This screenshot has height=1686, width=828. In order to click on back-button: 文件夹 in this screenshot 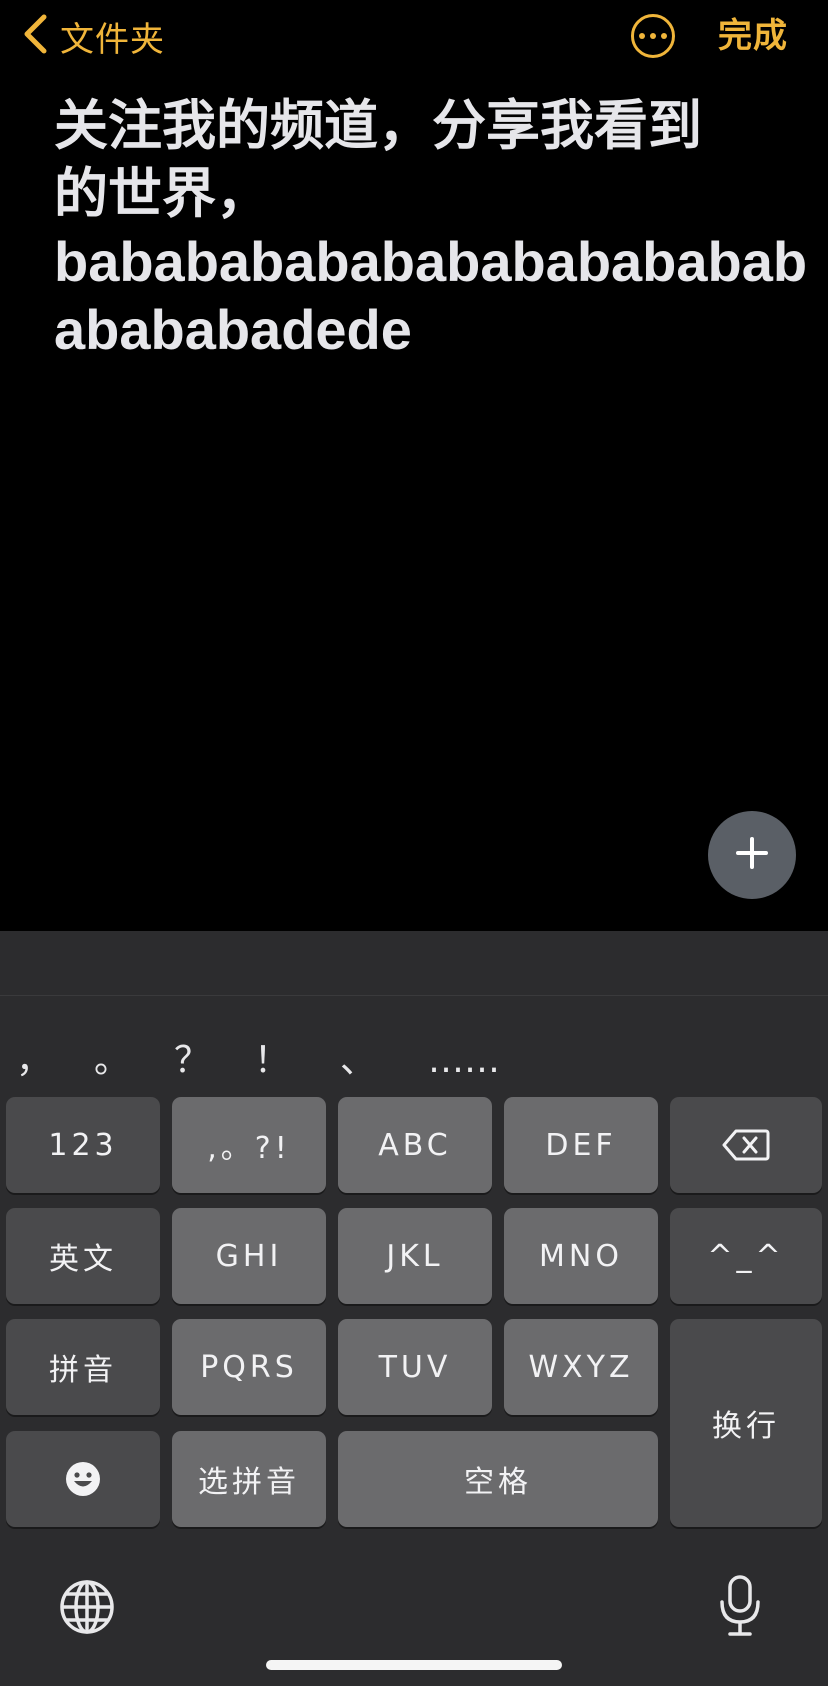, I will do `click(93, 36)`.